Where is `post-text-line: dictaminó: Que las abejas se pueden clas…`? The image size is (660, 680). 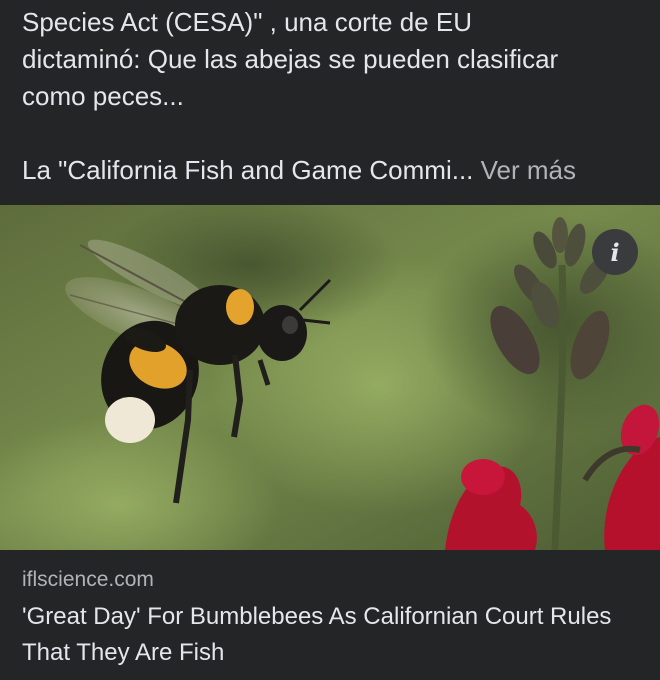 post-text-line: dictaminó: Que las abejas se pueden clas… is located at coordinates (290, 59).